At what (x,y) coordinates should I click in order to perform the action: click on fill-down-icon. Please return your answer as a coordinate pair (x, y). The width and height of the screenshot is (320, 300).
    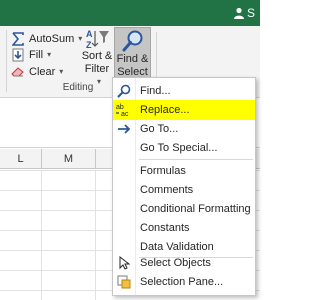
    Looking at the image, I should click on (18, 55).